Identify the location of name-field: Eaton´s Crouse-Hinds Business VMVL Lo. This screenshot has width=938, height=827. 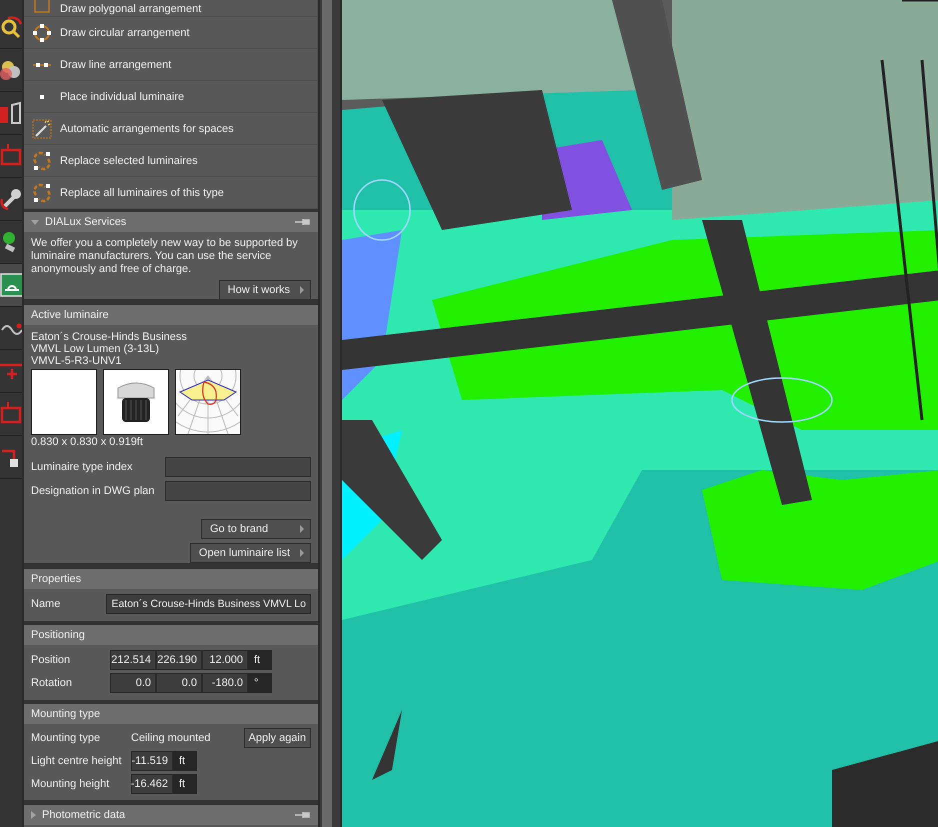
(208, 604).